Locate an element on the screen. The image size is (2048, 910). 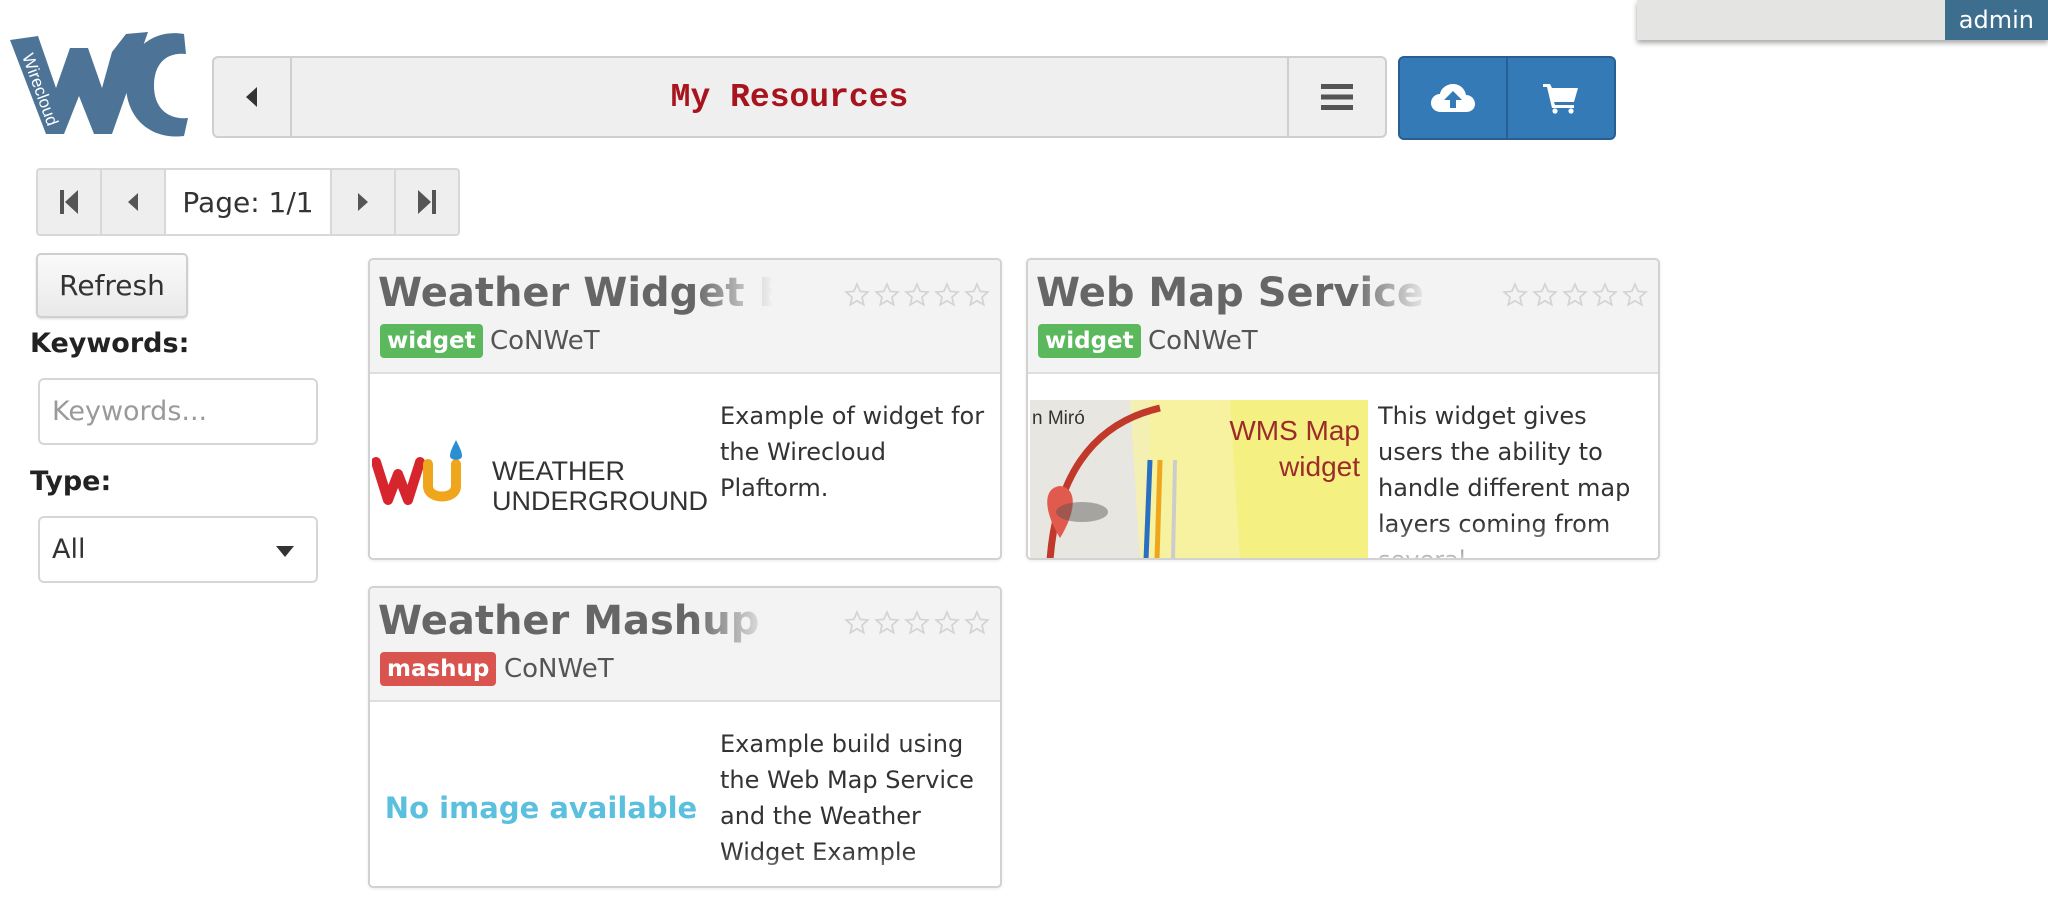
card-header: Weather Widget Example widget CoNWeT is located at coordinates (685, 317).